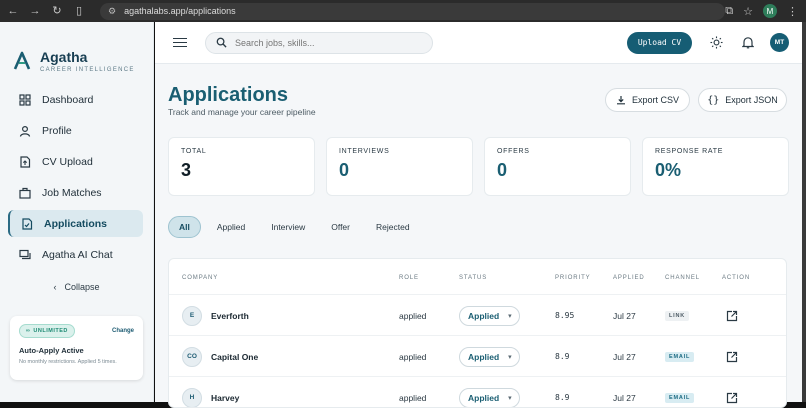 The image size is (806, 408). I want to click on site-settings-icon: ⚙, so click(112, 11).